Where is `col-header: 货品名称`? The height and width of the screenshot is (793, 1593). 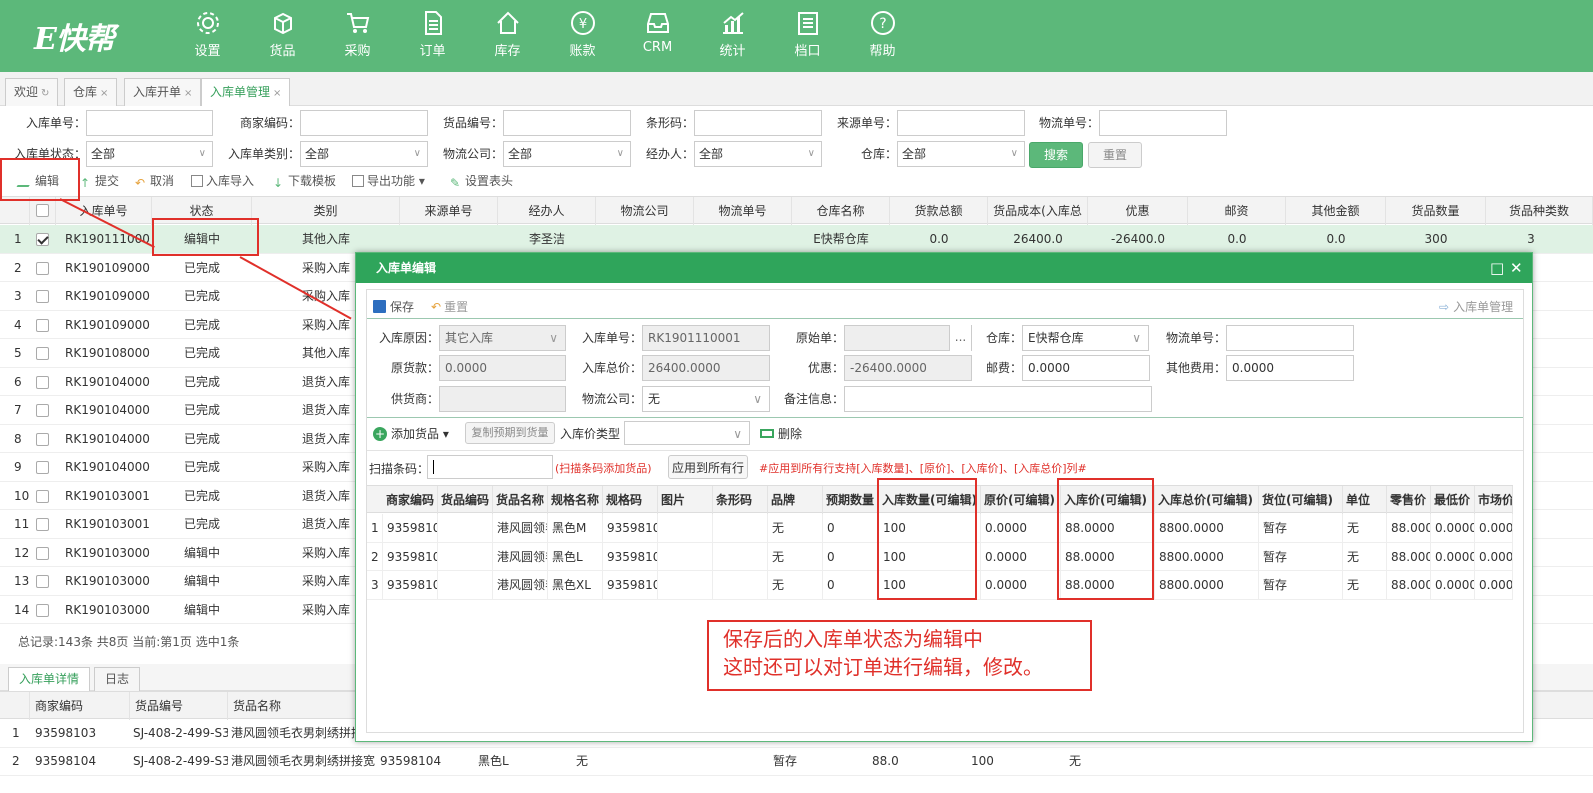
col-header: 货品名称 is located at coordinates (520, 500).